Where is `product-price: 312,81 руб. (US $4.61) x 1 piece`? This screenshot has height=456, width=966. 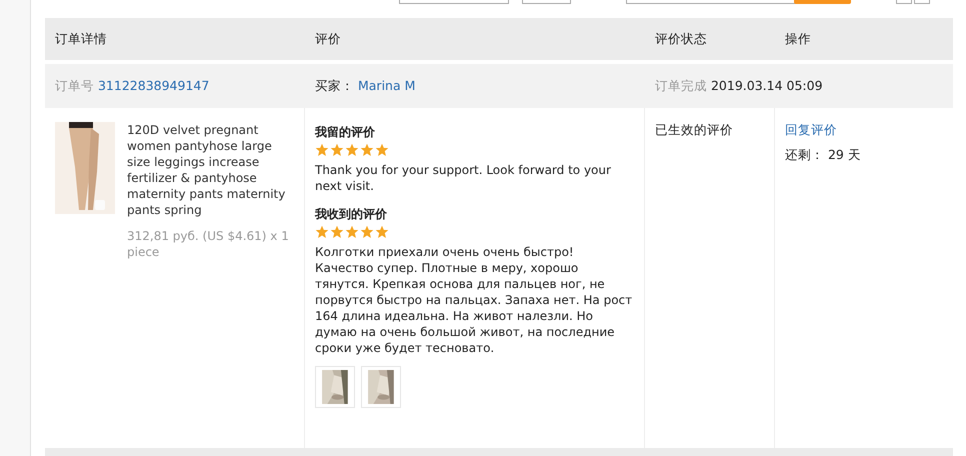 product-price: 312,81 руб. (US $4.61) x 1 piece is located at coordinates (208, 244).